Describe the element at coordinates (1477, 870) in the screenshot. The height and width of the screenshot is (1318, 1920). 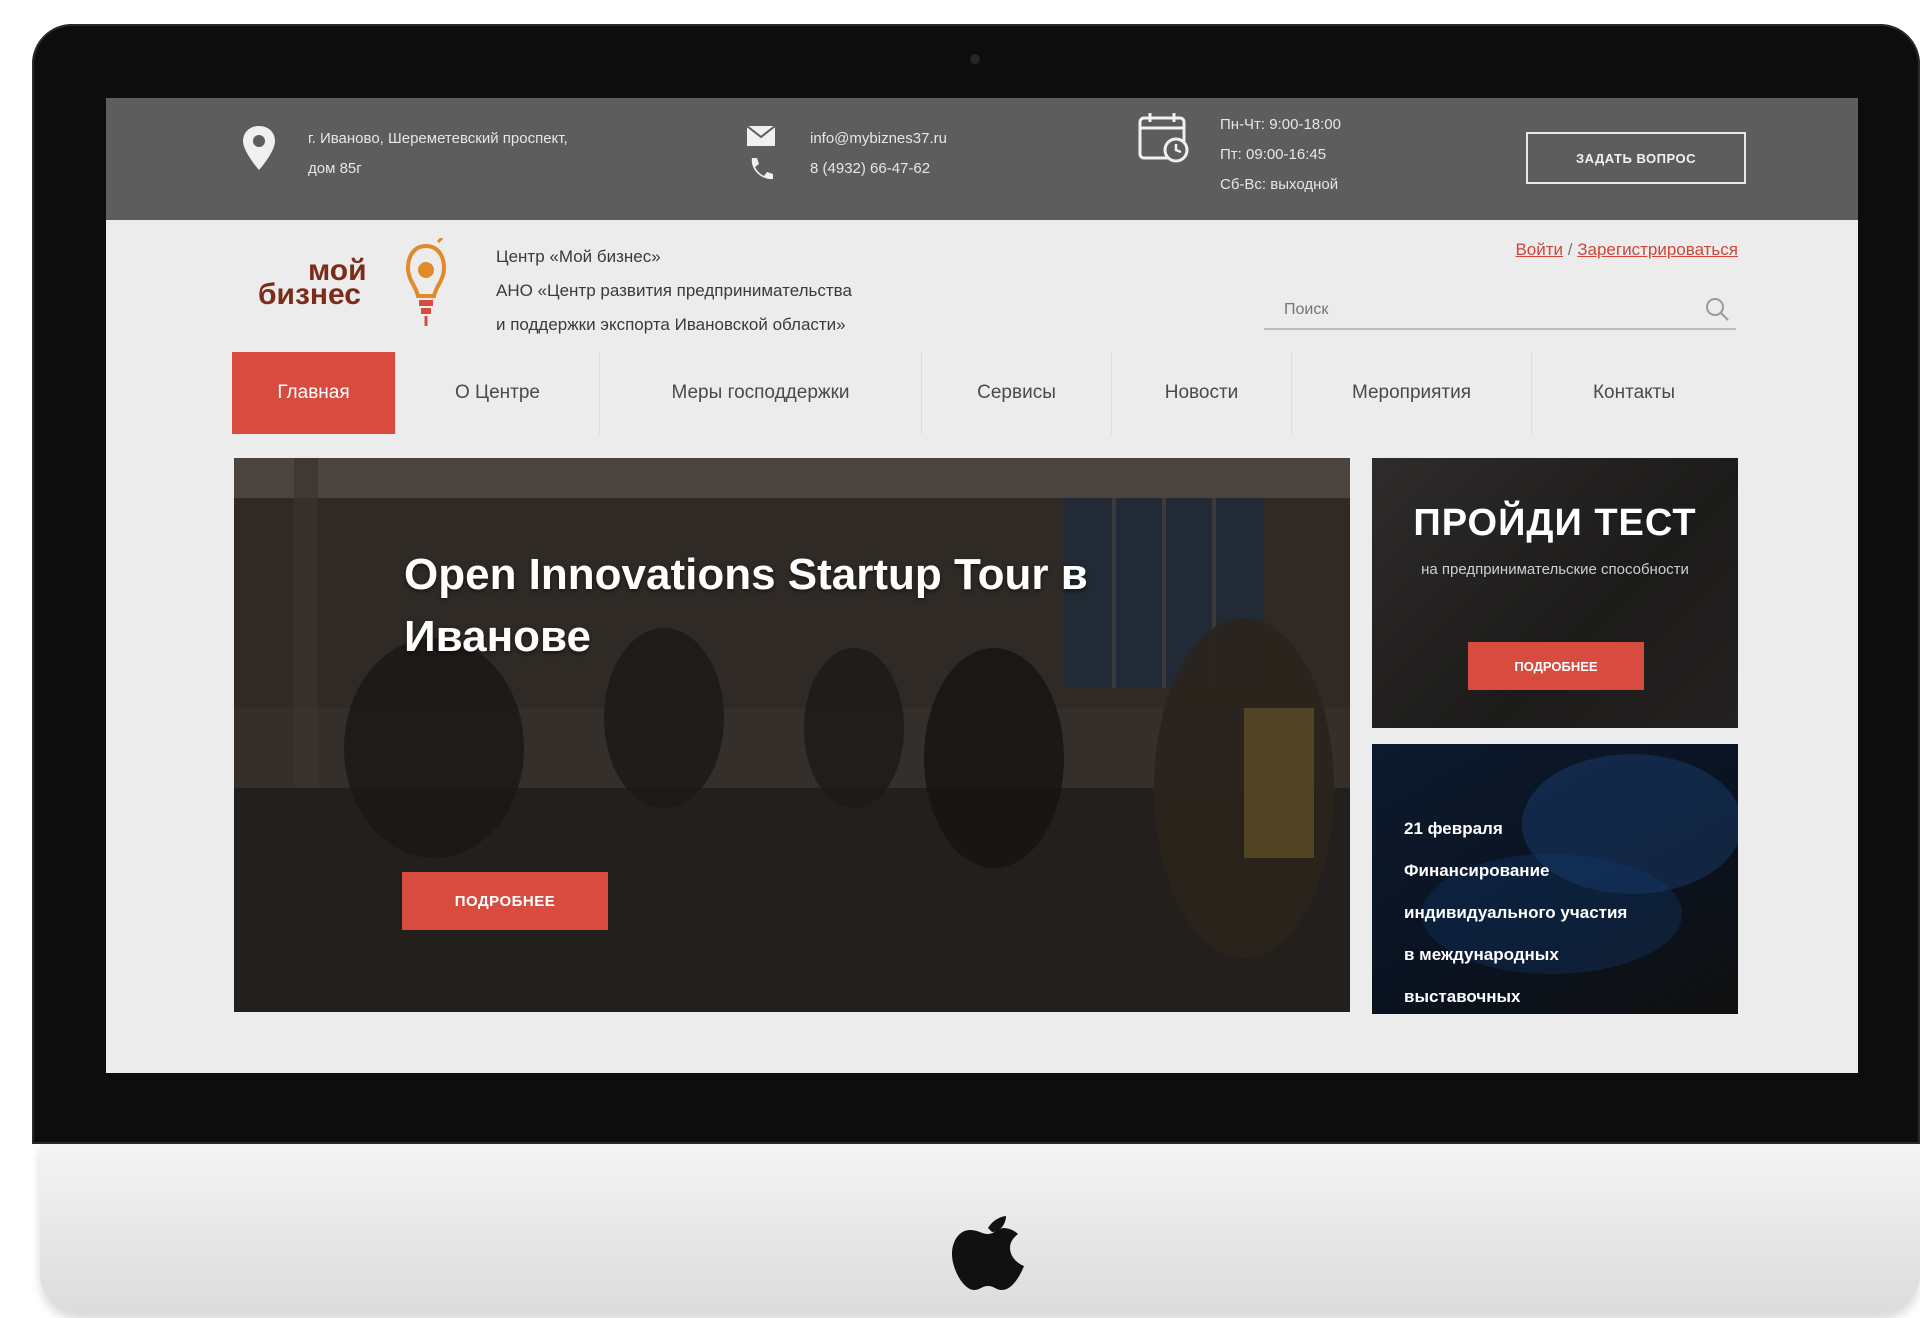
I see `event-line: Финансирование` at that location.